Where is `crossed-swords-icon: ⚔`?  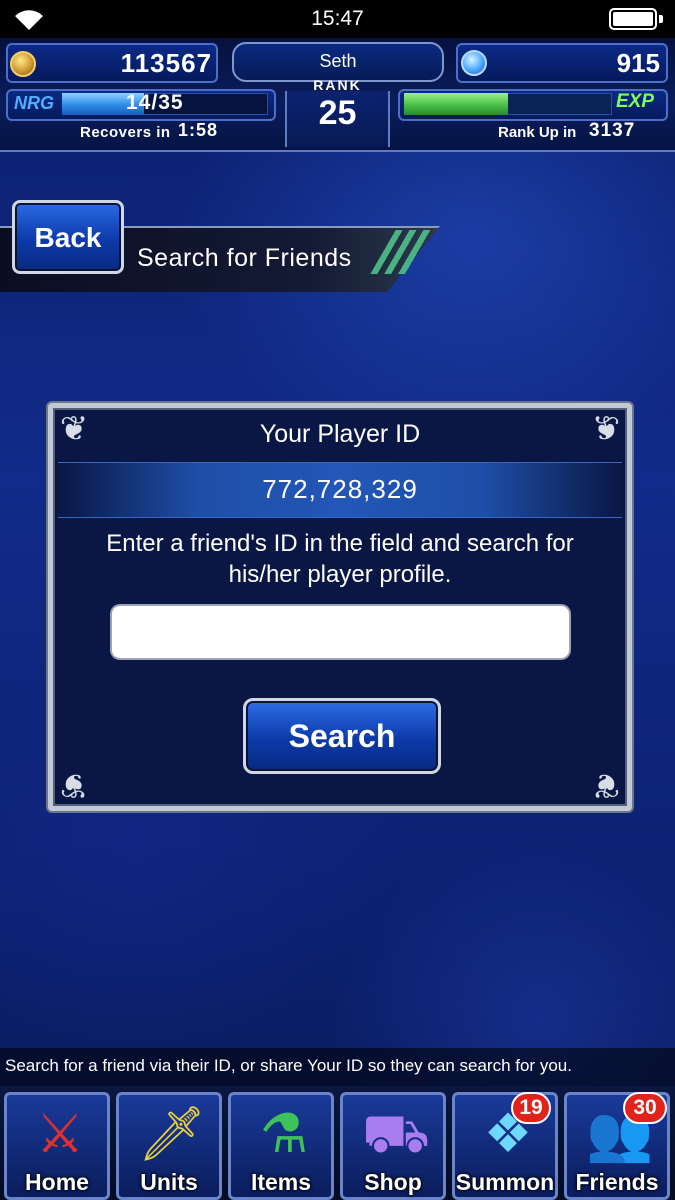 crossed-swords-icon: ⚔ is located at coordinates (60, 1134).